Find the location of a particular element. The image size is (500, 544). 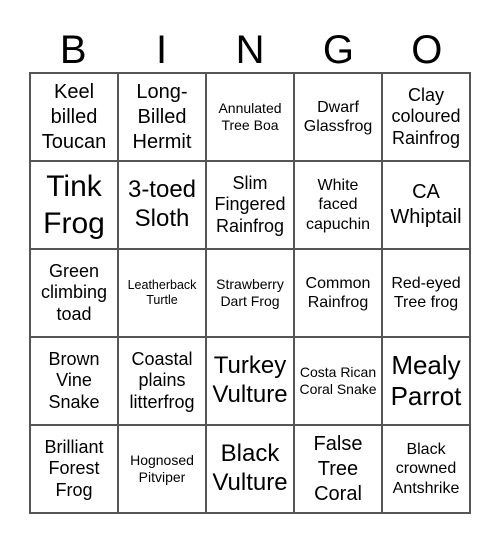

bingo-cell: Clay coloured Rainfrog is located at coordinates (426, 117).